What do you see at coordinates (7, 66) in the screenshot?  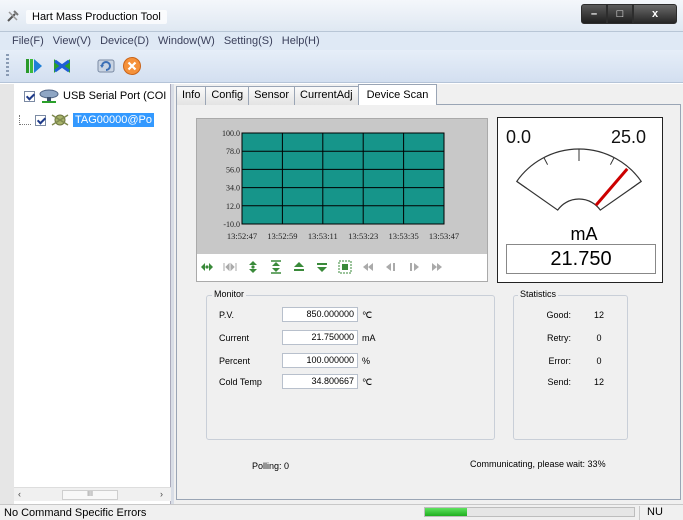 I see `toolbar-grip` at bounding box center [7, 66].